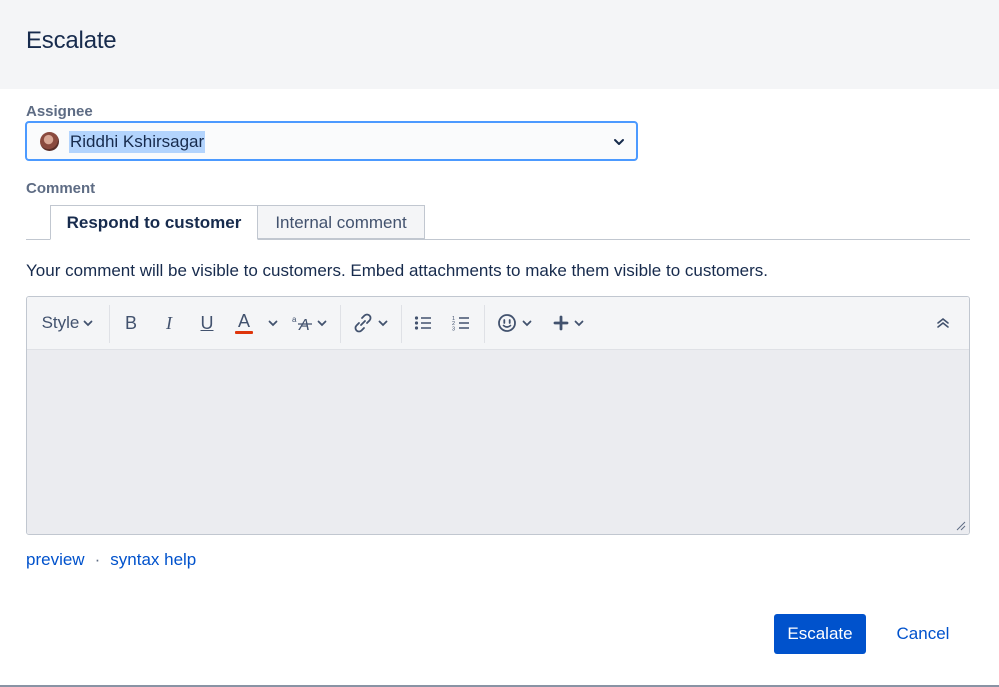 This screenshot has height=687, width=999. Describe the element at coordinates (507, 323) in the screenshot. I see `emoji-icon` at that location.